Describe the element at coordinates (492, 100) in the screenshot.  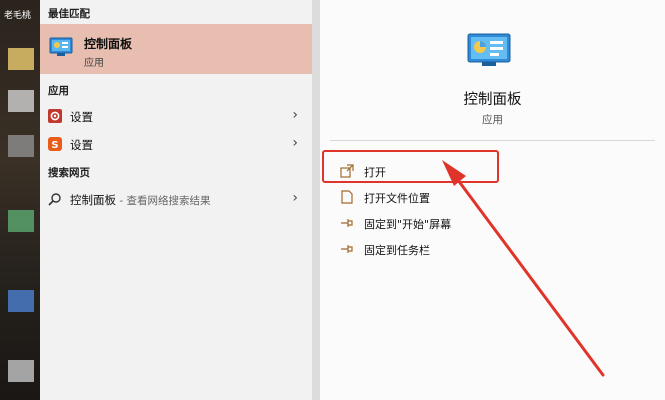
I see `preview-title: 控制面板` at that location.